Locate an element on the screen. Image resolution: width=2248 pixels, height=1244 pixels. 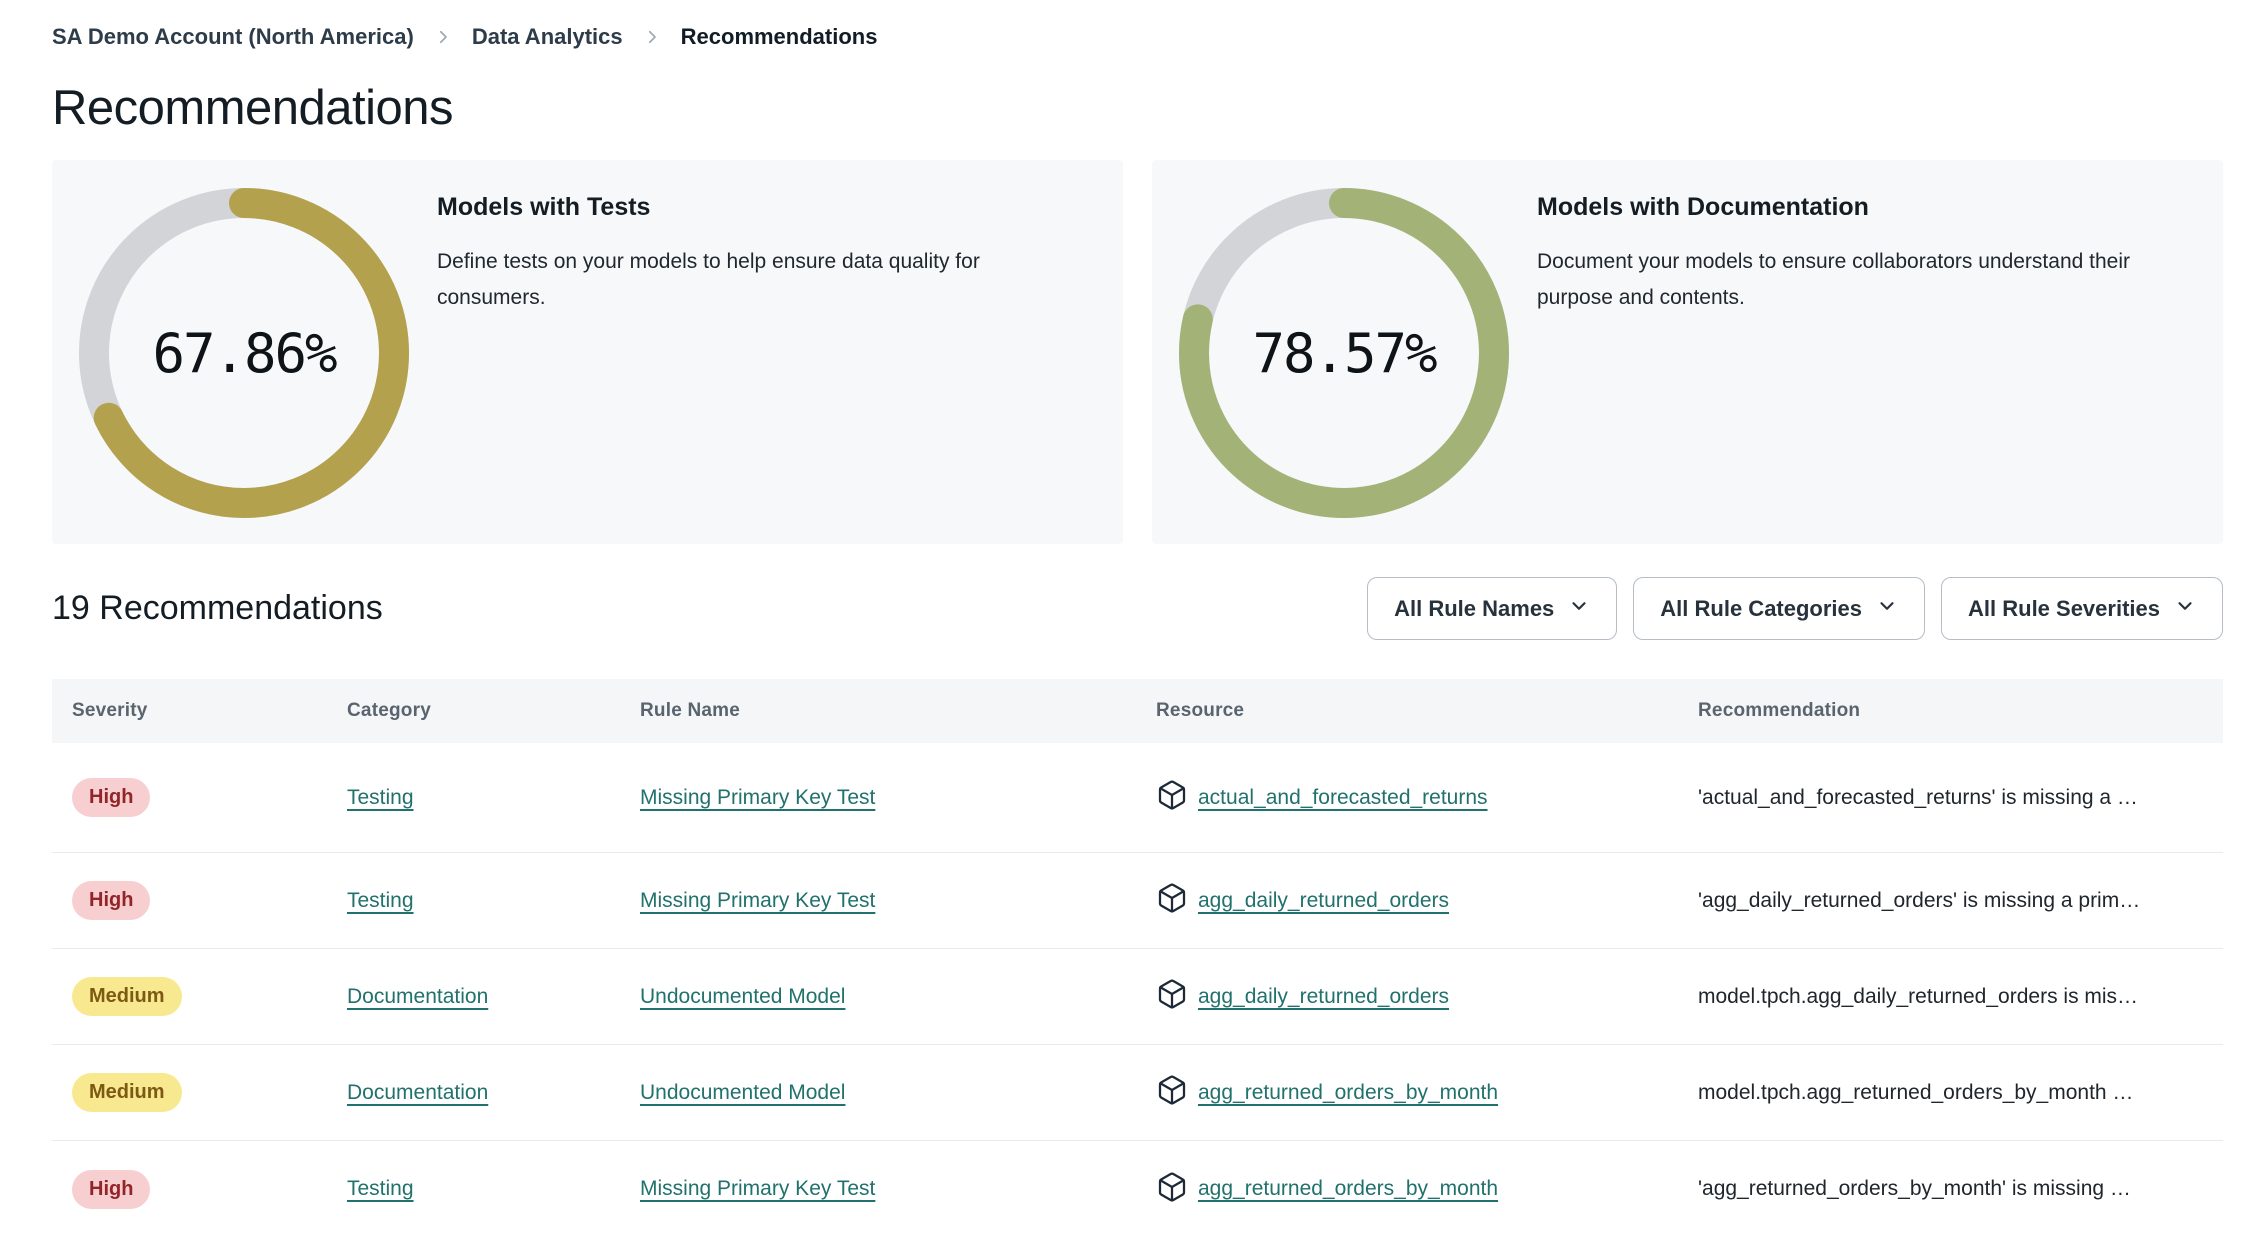
column-header-recommendation: Recommendation is located at coordinates (1779, 710).